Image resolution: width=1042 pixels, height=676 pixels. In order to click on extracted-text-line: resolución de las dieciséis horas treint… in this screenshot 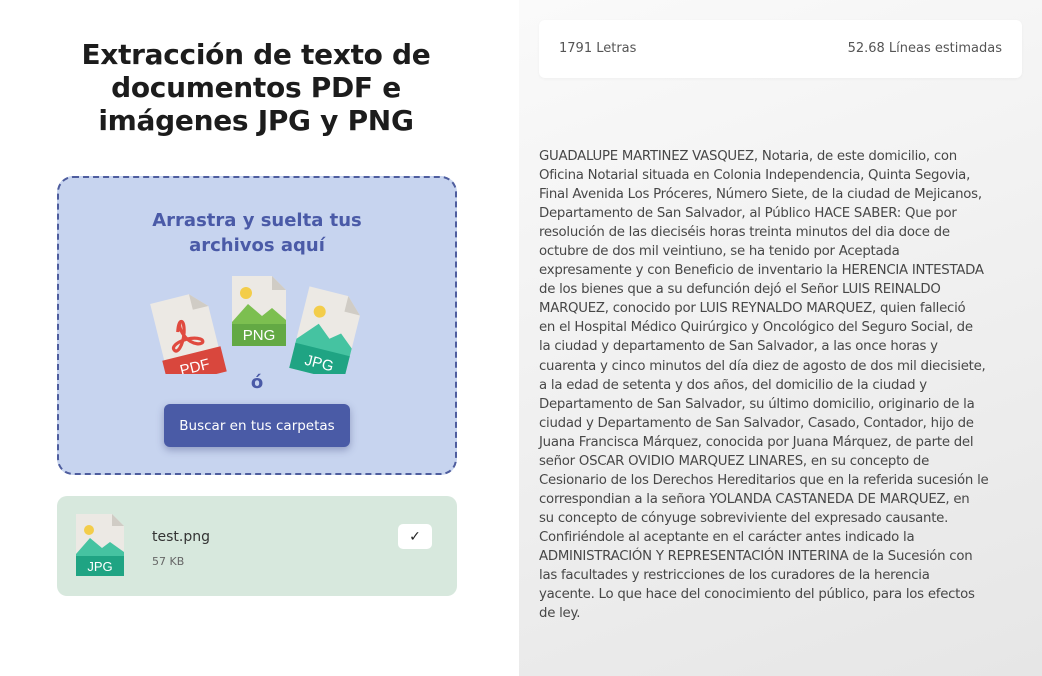, I will do `click(744, 233)`.